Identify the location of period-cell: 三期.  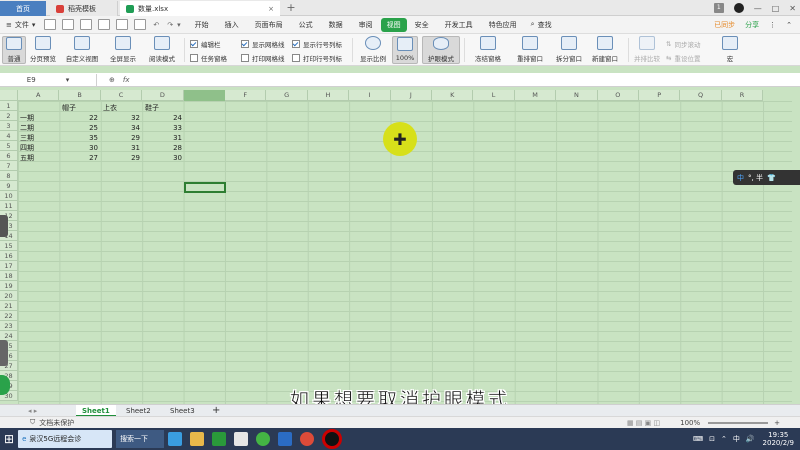
(27, 138).